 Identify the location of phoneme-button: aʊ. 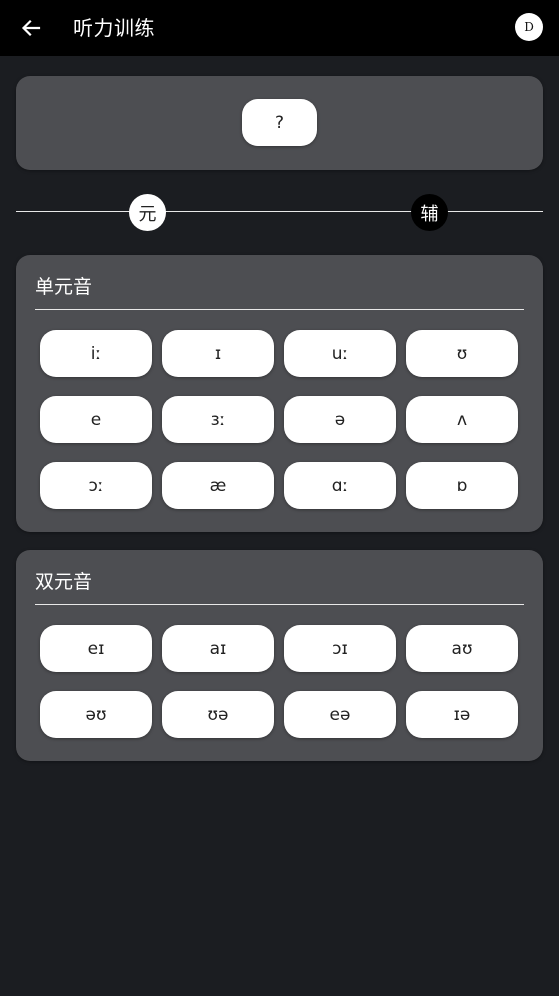
(462, 648).